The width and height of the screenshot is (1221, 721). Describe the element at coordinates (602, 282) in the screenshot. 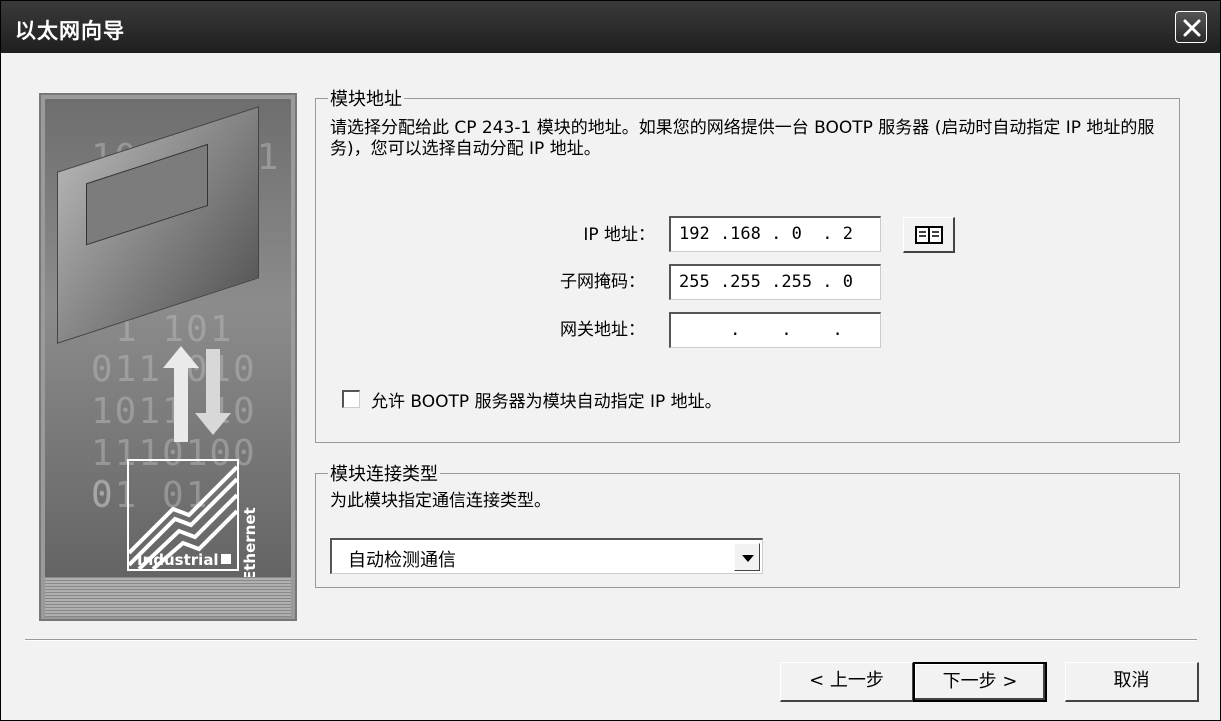

I see `subnet-mask-label: 子网掩码：` at that location.